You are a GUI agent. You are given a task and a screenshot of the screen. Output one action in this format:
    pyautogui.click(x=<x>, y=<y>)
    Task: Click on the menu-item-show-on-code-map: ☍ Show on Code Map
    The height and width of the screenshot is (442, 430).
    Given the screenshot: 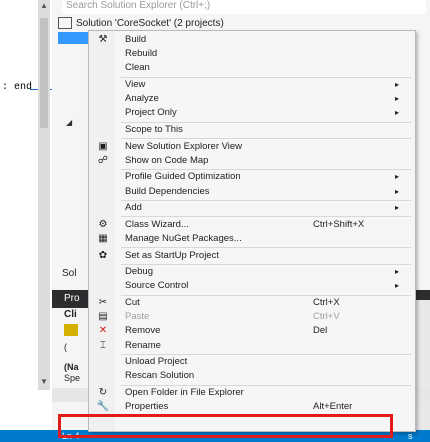 What is the action you would take?
    pyautogui.click(x=252, y=161)
    